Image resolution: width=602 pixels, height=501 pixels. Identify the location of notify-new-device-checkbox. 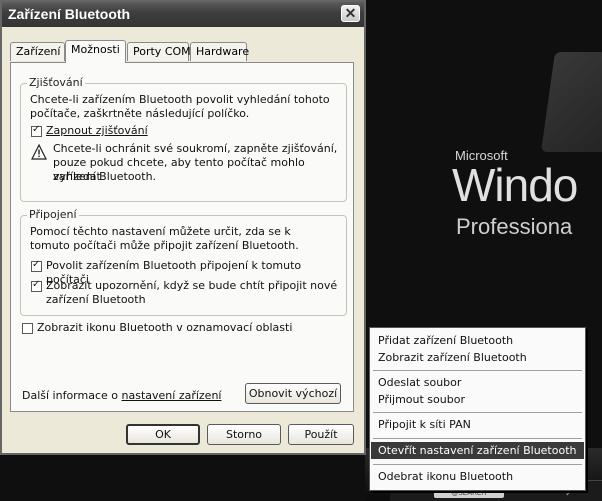
(36, 285).